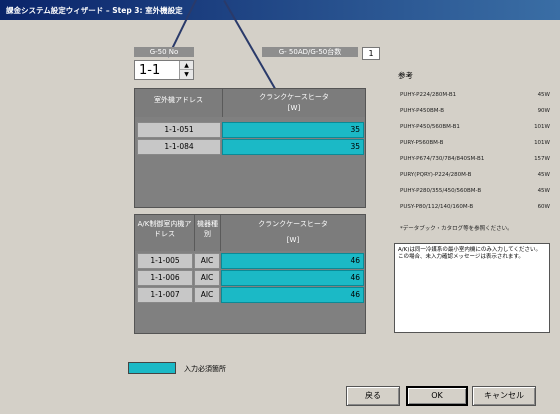 The image size is (560, 414). What do you see at coordinates (186, 65) in the screenshot?
I see `spin-up-icon: ▲` at bounding box center [186, 65].